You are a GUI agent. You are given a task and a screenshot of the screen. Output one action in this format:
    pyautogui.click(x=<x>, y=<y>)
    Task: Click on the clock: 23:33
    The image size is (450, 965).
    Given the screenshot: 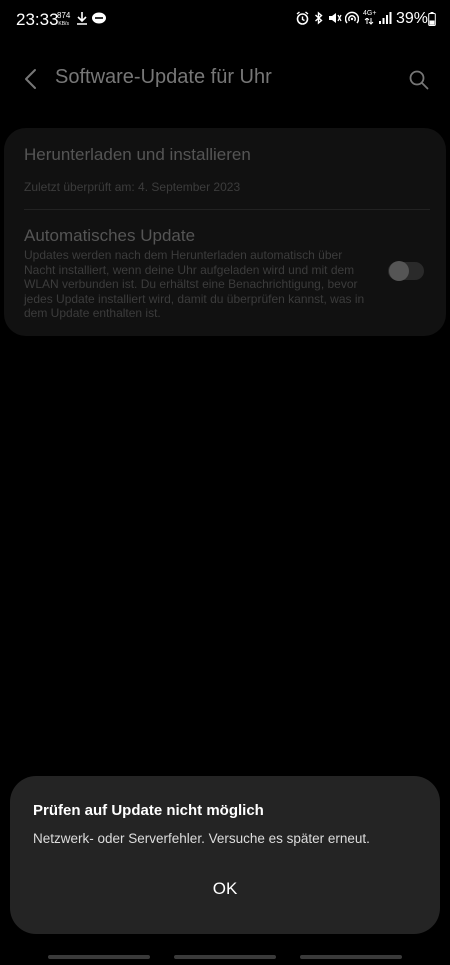 What is the action you would take?
    pyautogui.click(x=37, y=19)
    